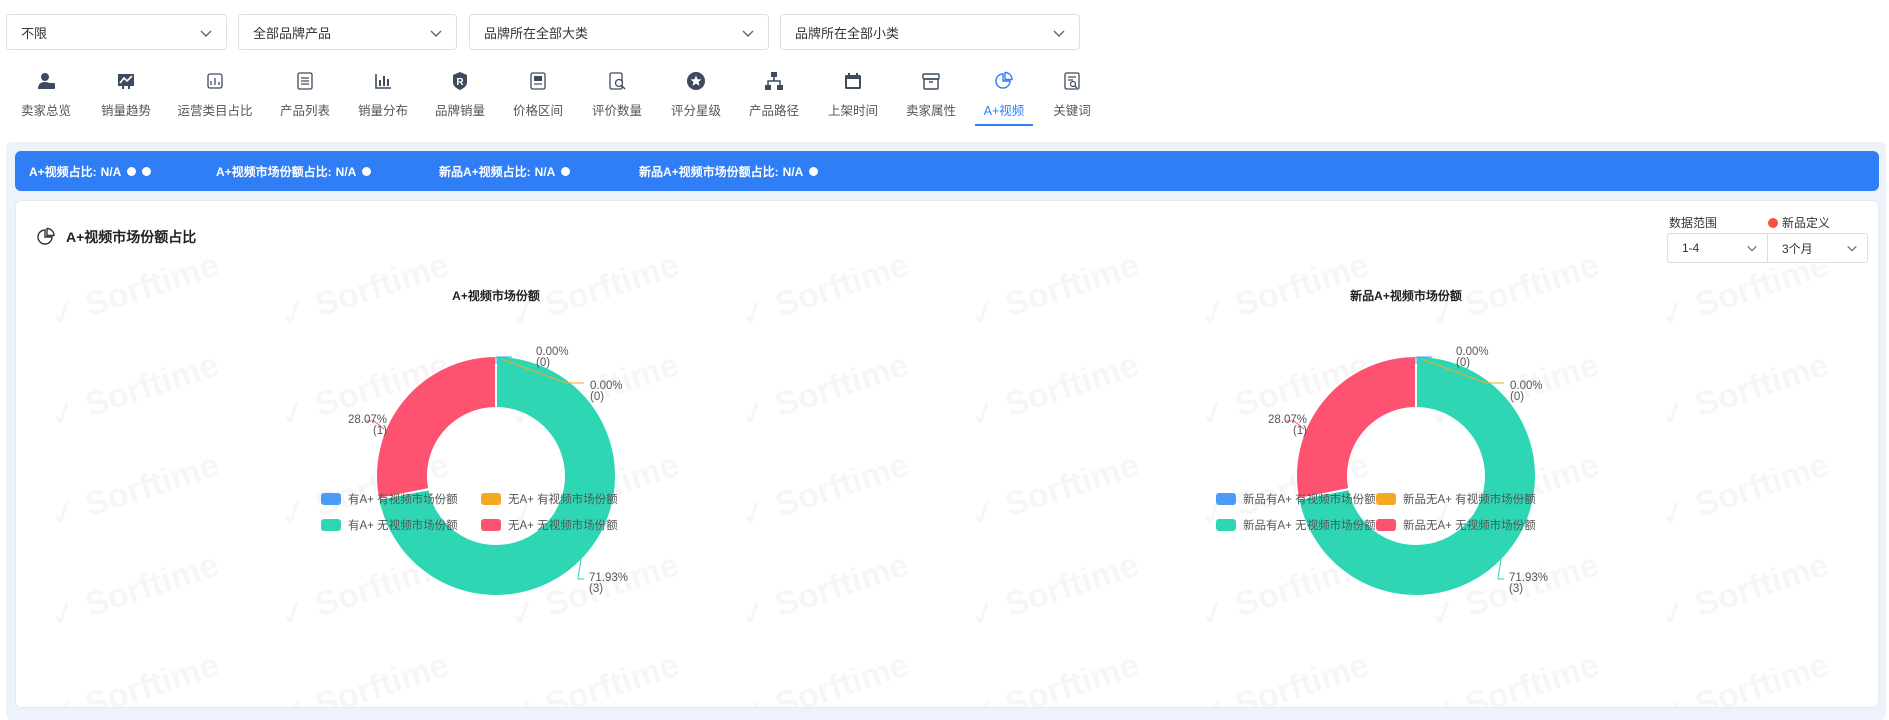 The image size is (1889, 720). Describe the element at coordinates (619, 32) in the screenshot. I see `filter-select-3: 品牌所在全部大类` at that location.